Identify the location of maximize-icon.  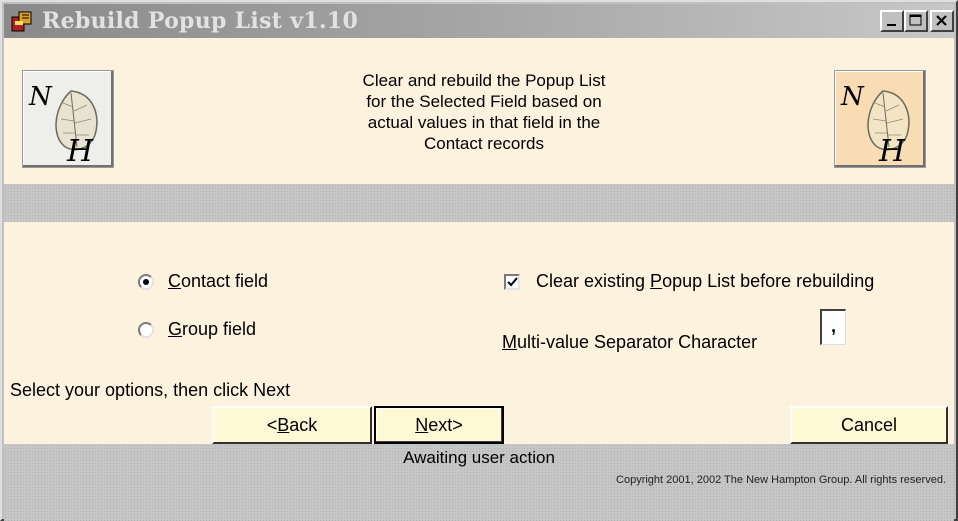
(915, 20).